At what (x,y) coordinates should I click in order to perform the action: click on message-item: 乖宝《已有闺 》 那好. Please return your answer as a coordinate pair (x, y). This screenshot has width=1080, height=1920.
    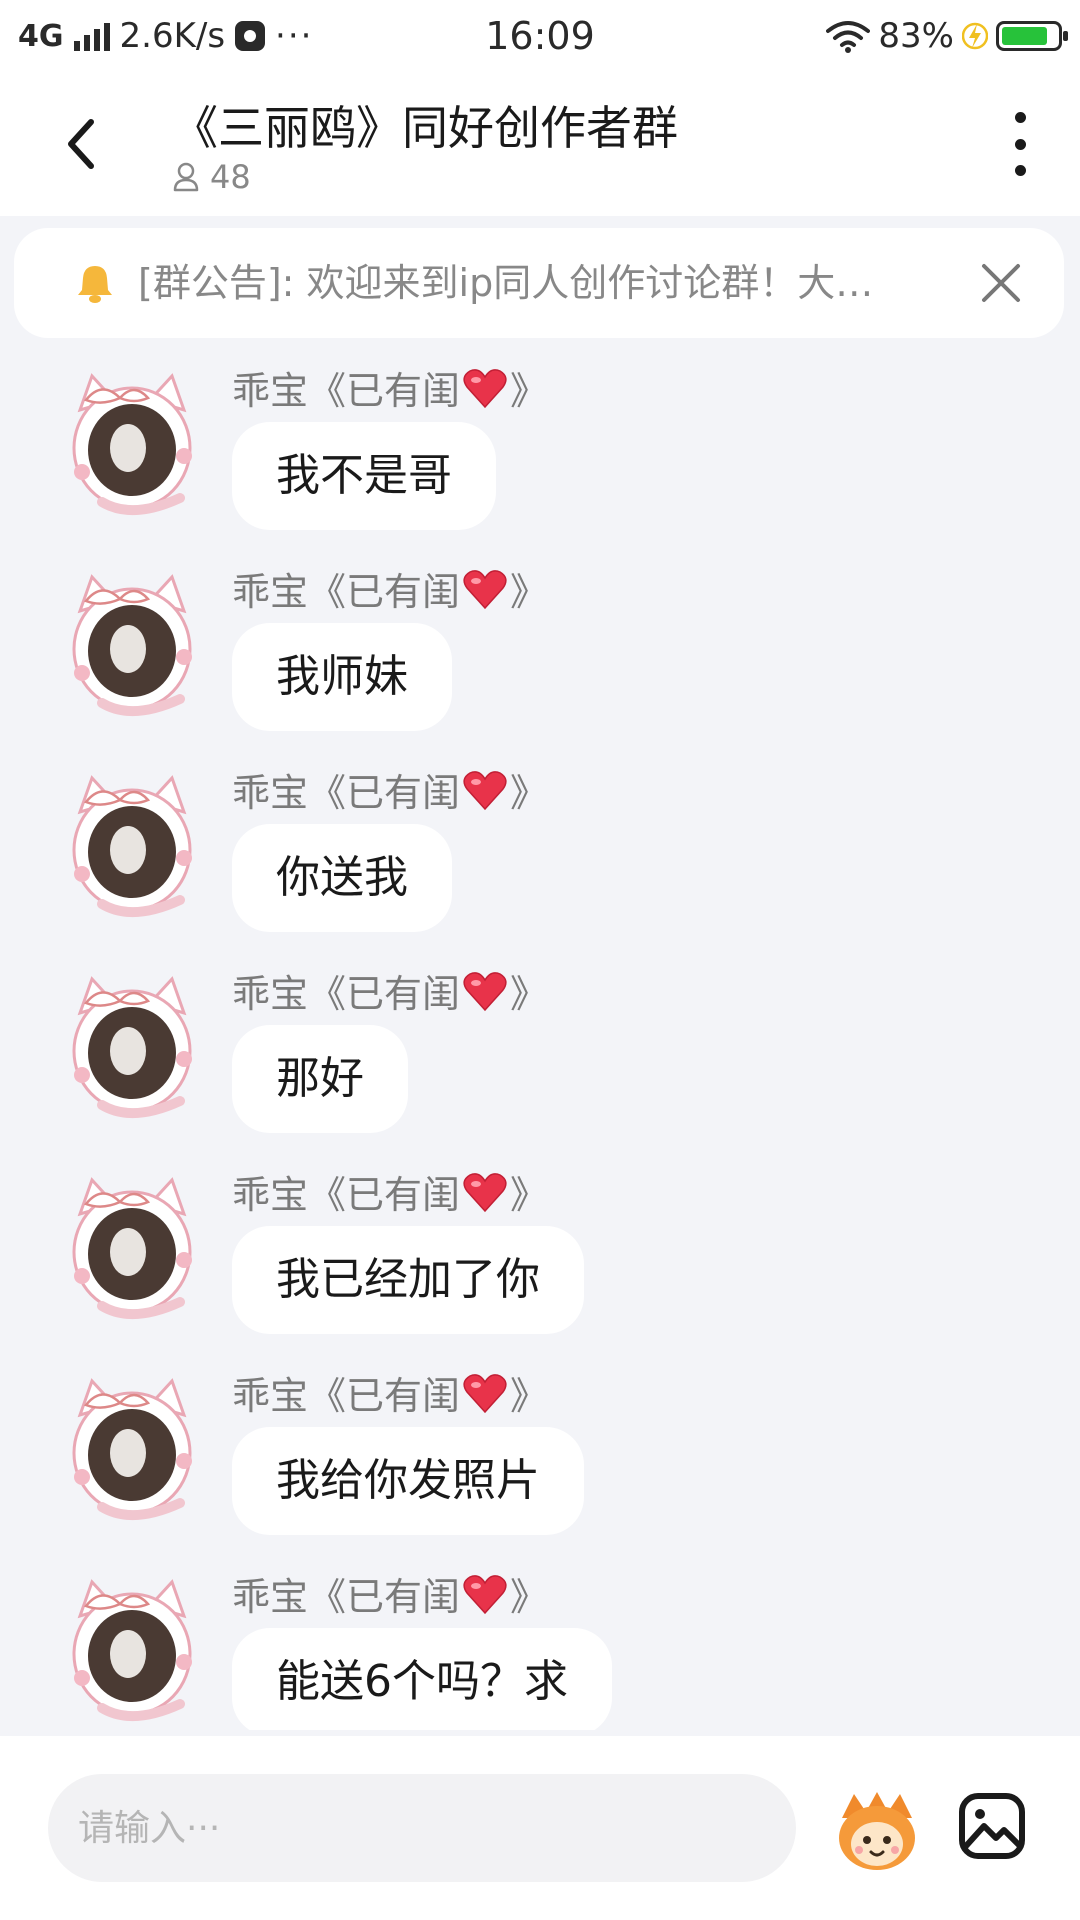
    Looking at the image, I should click on (540, 1063).